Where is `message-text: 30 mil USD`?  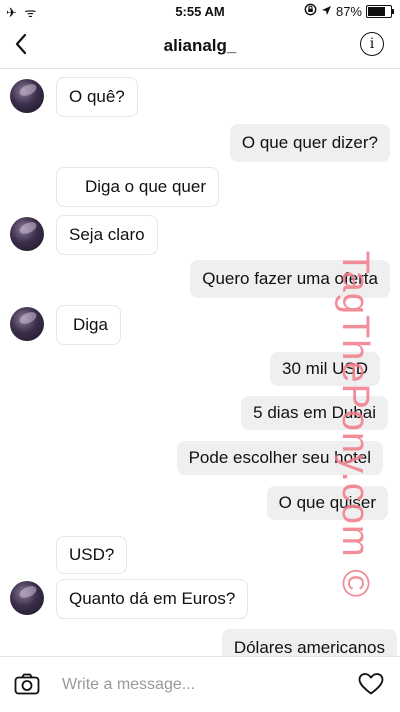
message-text: 30 mil USD is located at coordinates (325, 368).